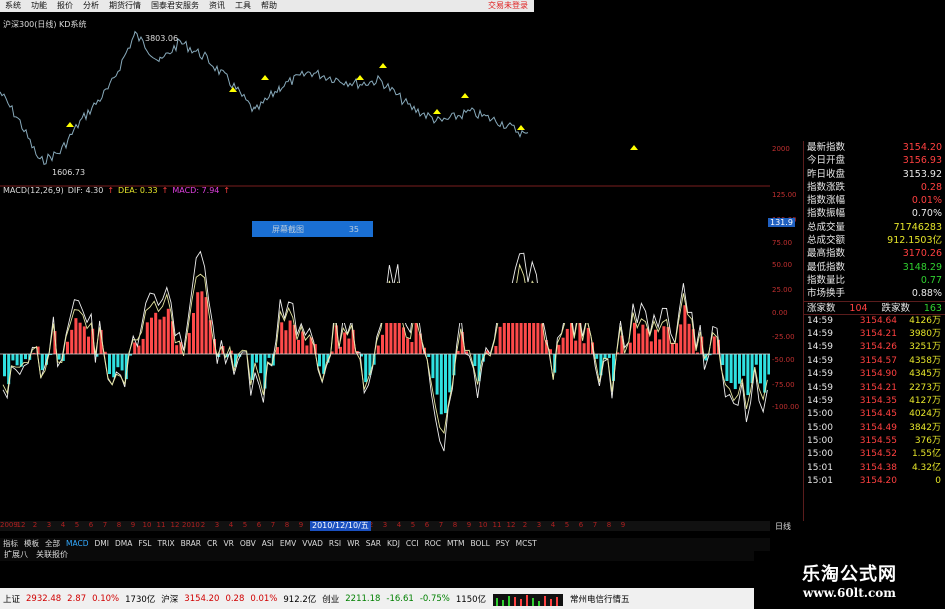  I want to click on indicator-tab: 全部, so click(52, 543).